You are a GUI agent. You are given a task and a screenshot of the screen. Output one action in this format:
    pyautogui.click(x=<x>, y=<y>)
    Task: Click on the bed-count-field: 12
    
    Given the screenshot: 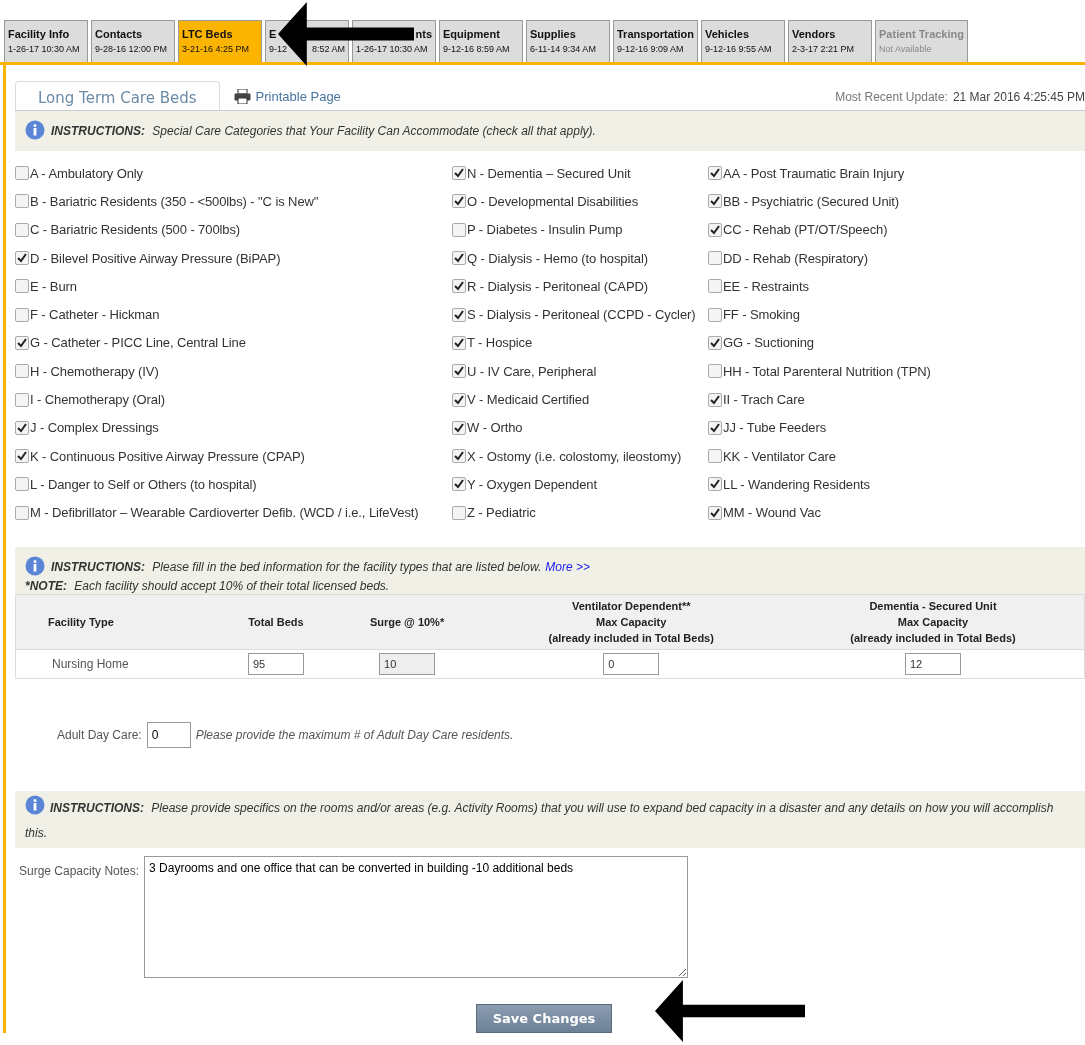 What is the action you would take?
    pyautogui.click(x=933, y=663)
    